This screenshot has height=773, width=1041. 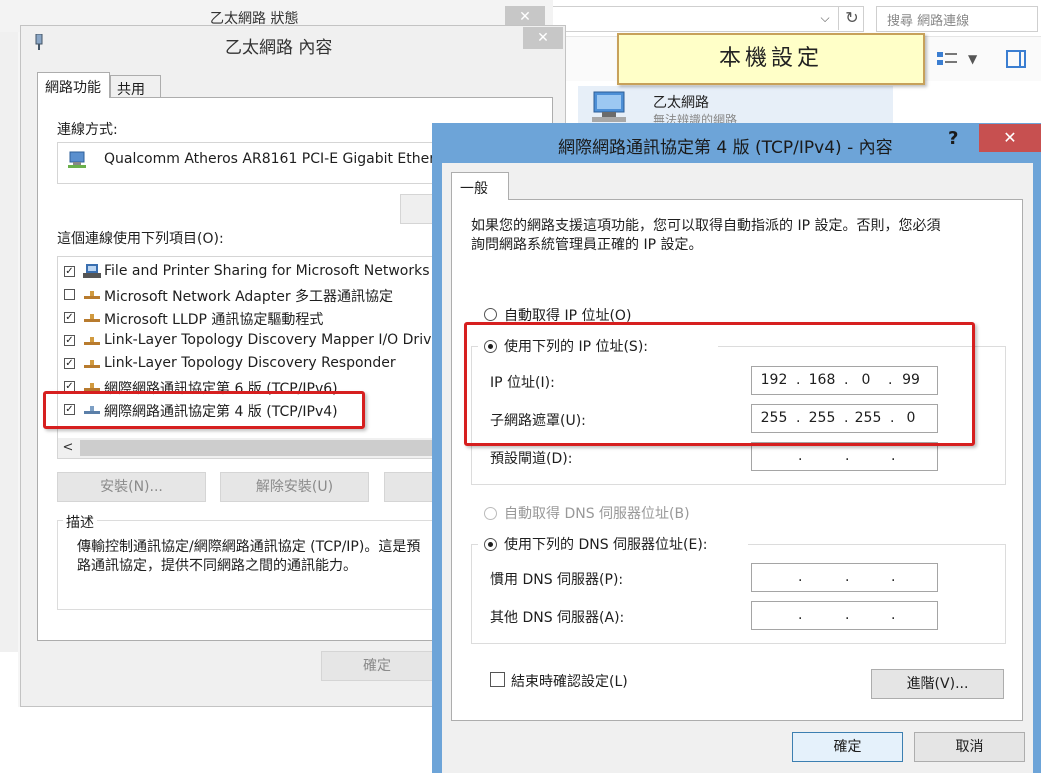 I want to click on alternate-dns-field: . . ., so click(x=844, y=615).